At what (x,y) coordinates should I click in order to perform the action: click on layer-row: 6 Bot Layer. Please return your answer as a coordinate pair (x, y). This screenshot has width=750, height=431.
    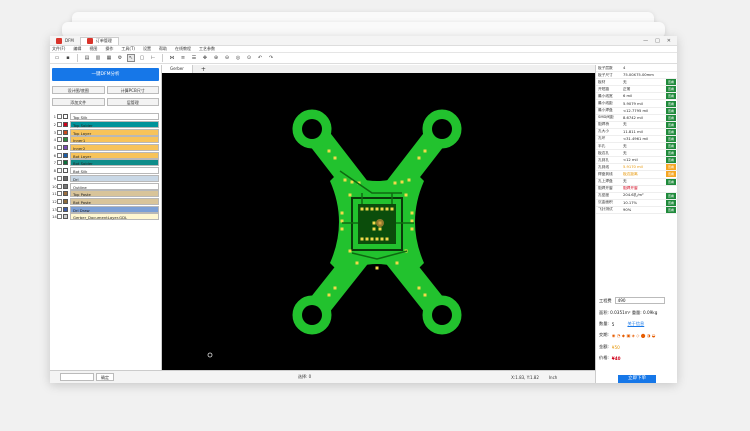
    Looking at the image, I should click on (105, 155).